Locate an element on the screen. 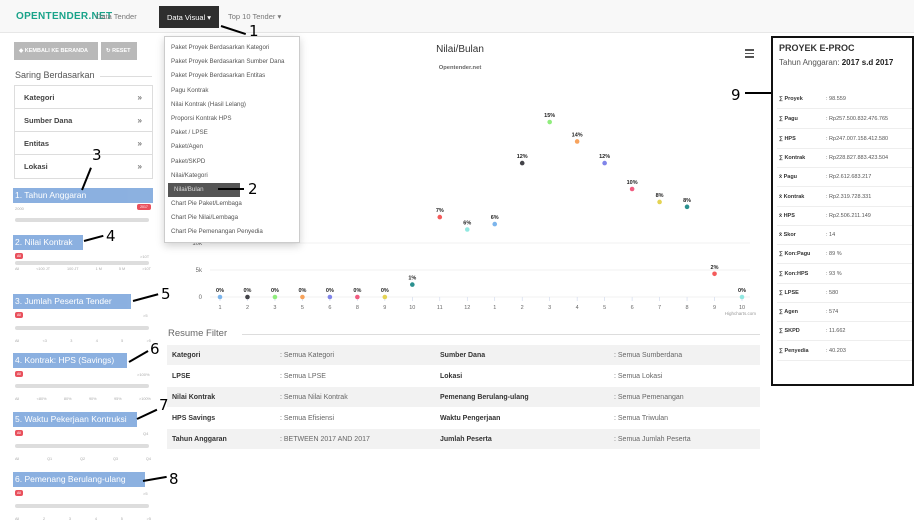 The width and height of the screenshot is (914, 525). filter-entitas: Entitas » is located at coordinates (83, 143).